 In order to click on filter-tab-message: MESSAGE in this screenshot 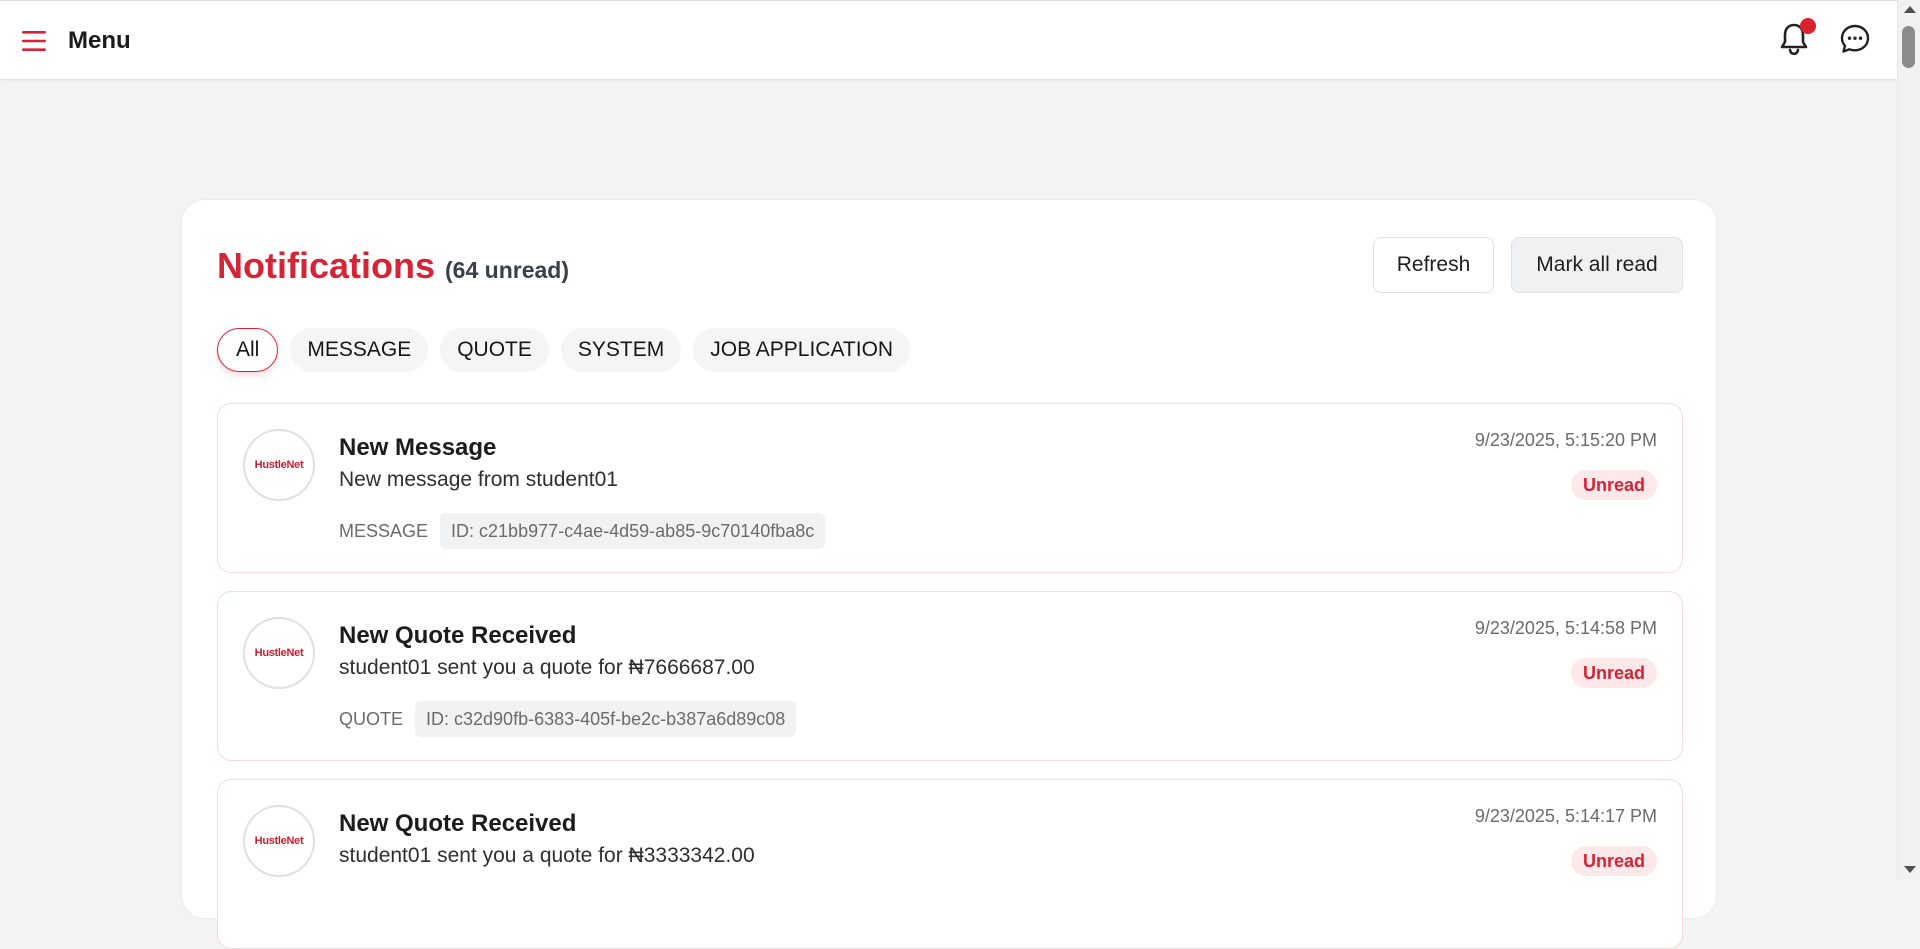, I will do `click(359, 350)`.